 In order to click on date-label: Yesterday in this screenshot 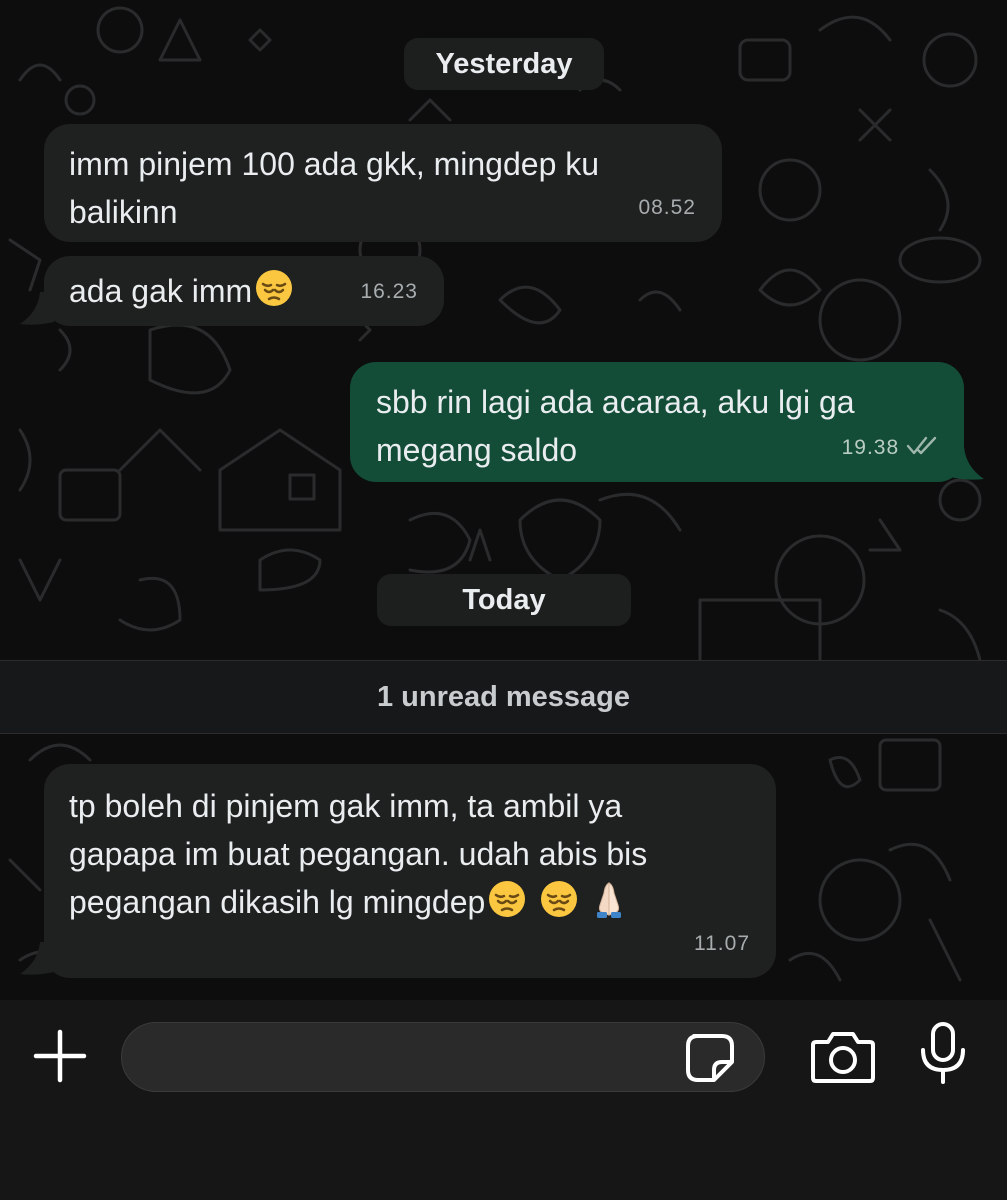, I will do `click(504, 64)`.